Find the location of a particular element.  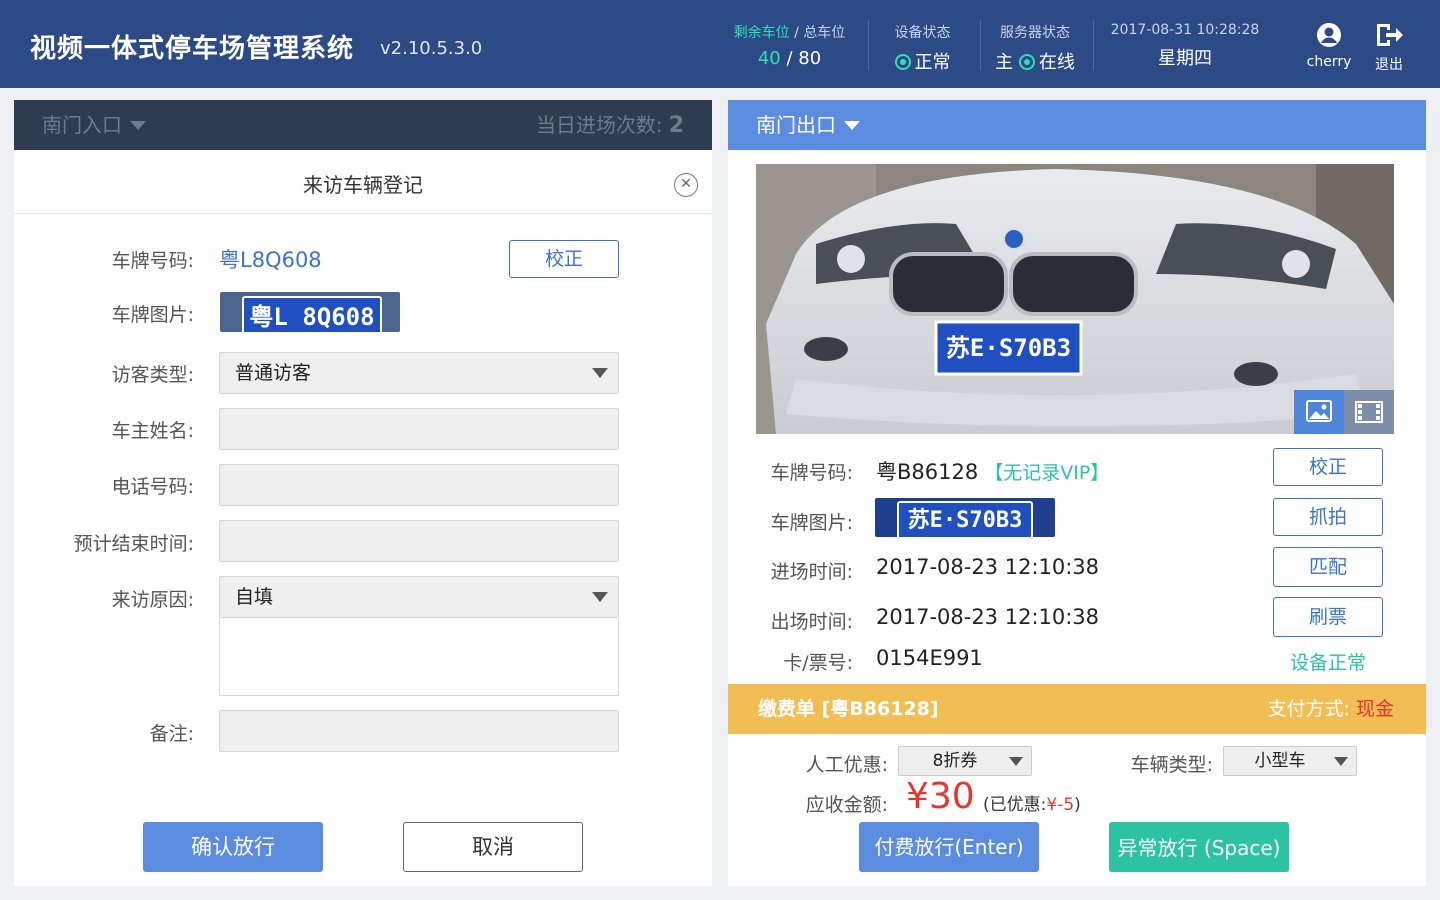

entry-gate-name: 南门入口 is located at coordinates (82, 125).